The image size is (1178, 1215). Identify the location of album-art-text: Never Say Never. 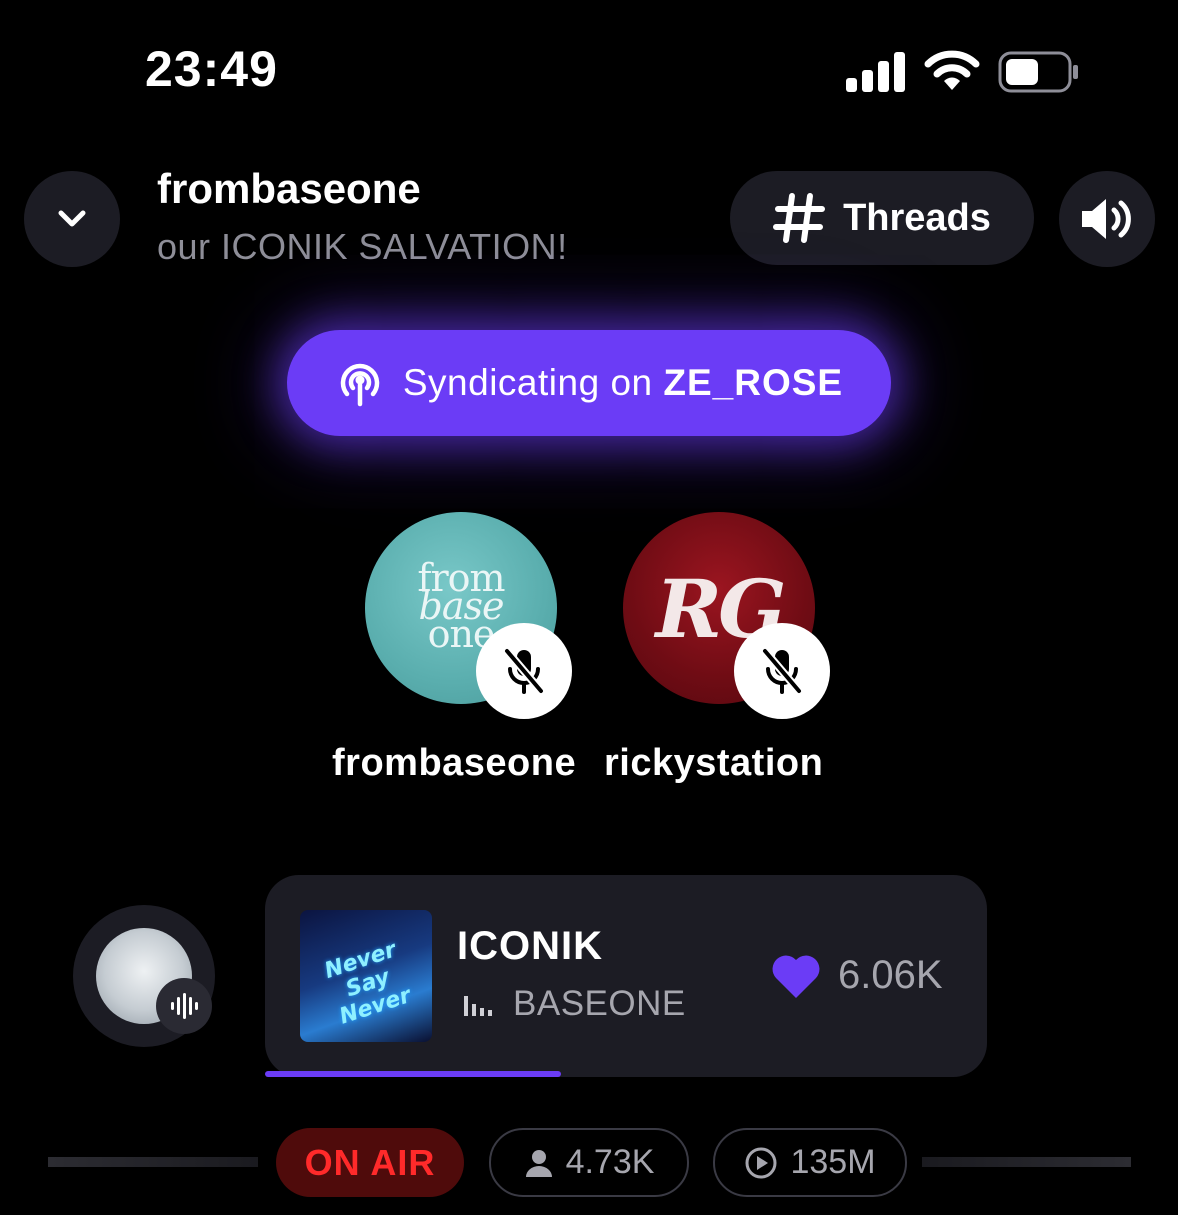
(368, 983).